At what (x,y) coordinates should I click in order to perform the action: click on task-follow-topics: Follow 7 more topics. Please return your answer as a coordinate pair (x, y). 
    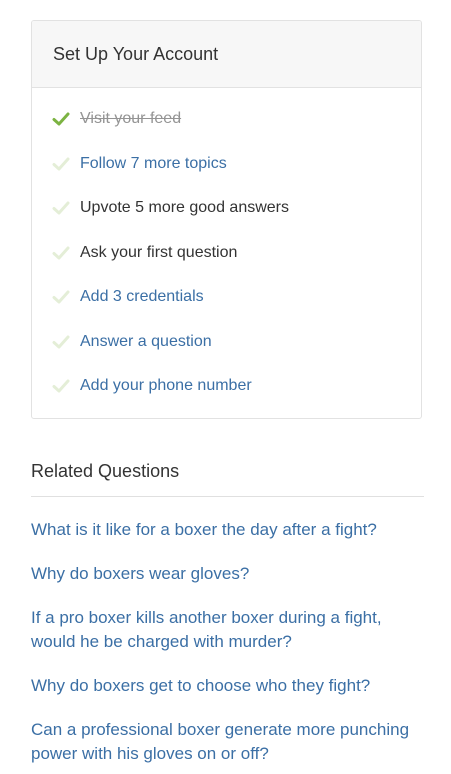
    Looking at the image, I should click on (226, 164).